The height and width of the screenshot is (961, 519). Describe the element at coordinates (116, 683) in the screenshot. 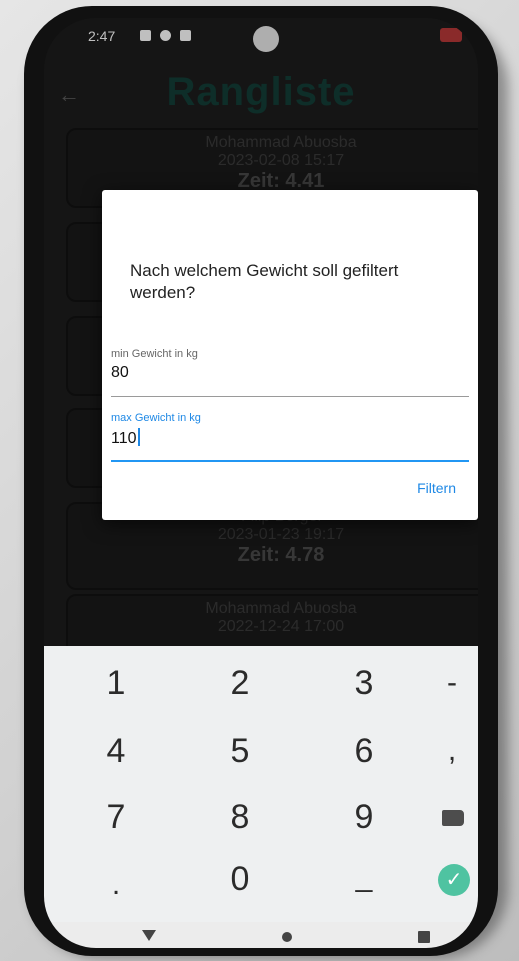

I see `key-1: 1` at that location.